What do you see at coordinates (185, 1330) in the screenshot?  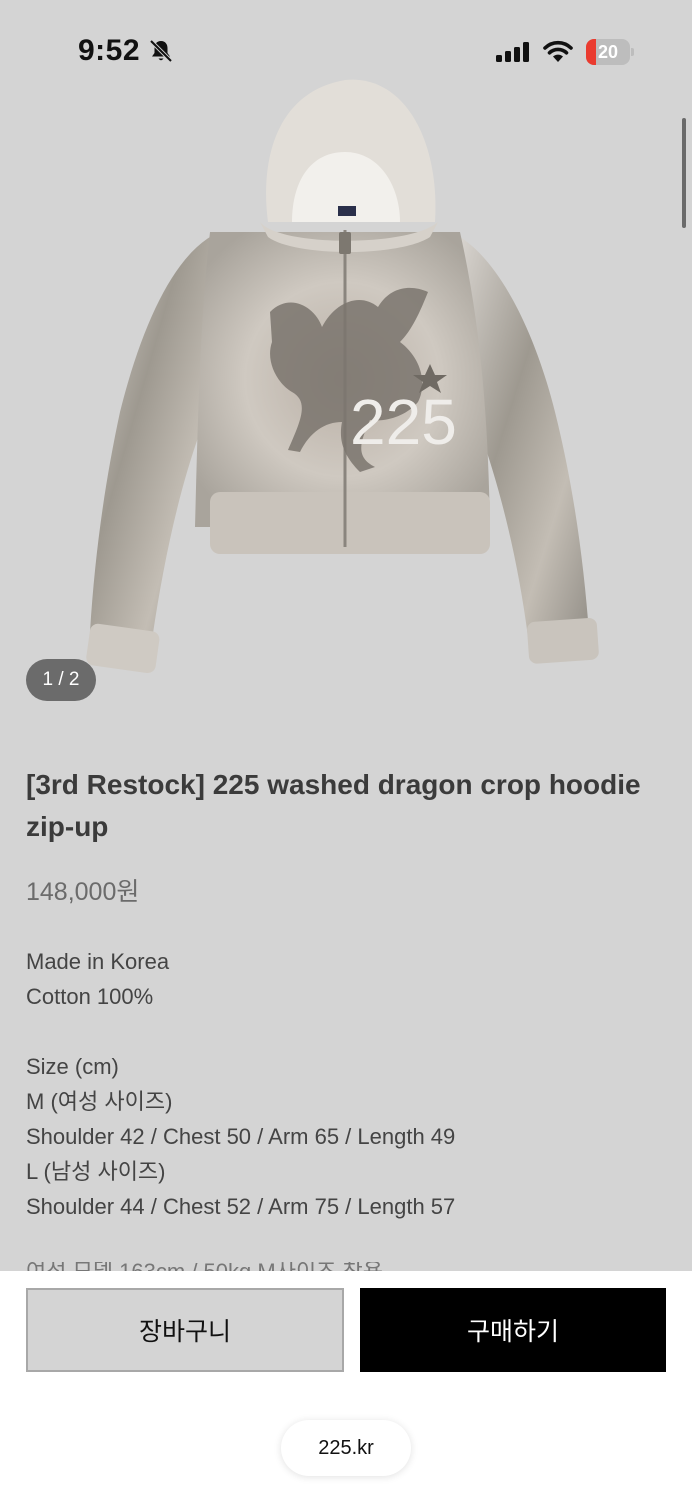 I see `add-to-cart-button: 장바구니` at bounding box center [185, 1330].